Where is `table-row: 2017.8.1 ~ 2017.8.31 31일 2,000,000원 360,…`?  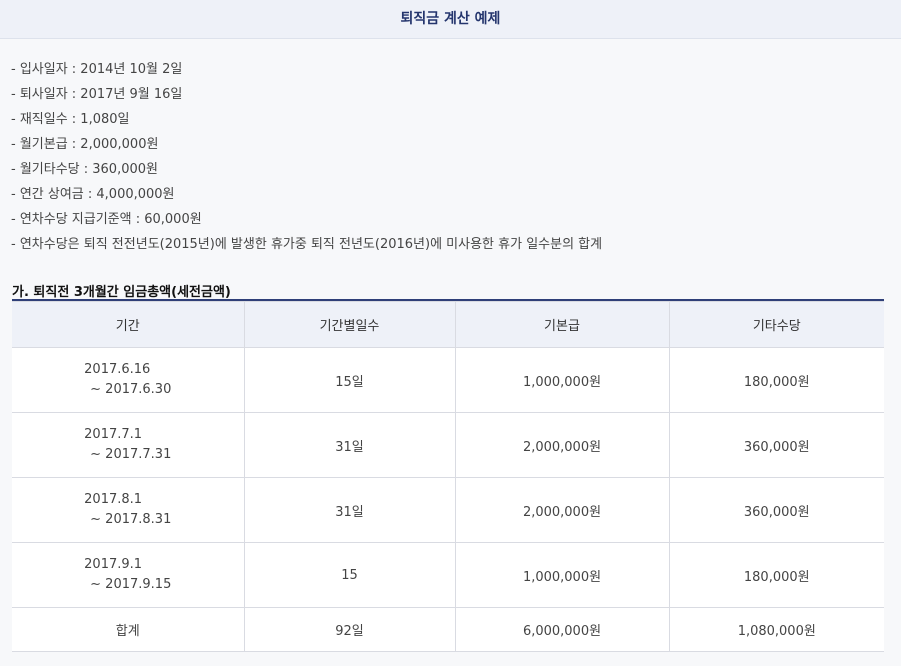
table-row: 2017.8.1 ~ 2017.8.31 31일 2,000,000원 360,… is located at coordinates (448, 510).